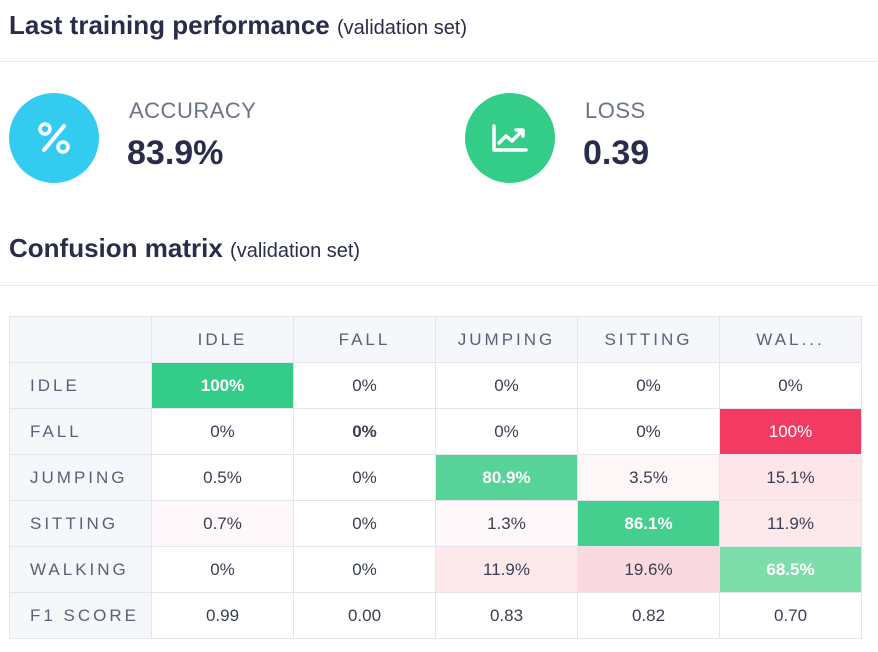 Image resolution: width=878 pixels, height=652 pixels. I want to click on loss-label: LOSS, so click(615, 110).